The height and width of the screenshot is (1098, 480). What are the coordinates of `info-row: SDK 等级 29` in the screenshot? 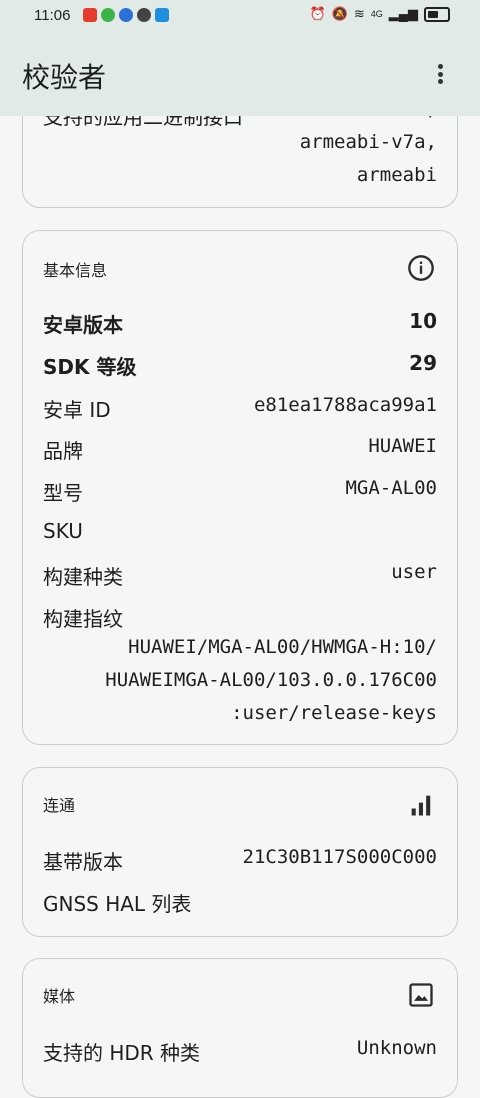 It's located at (240, 366).